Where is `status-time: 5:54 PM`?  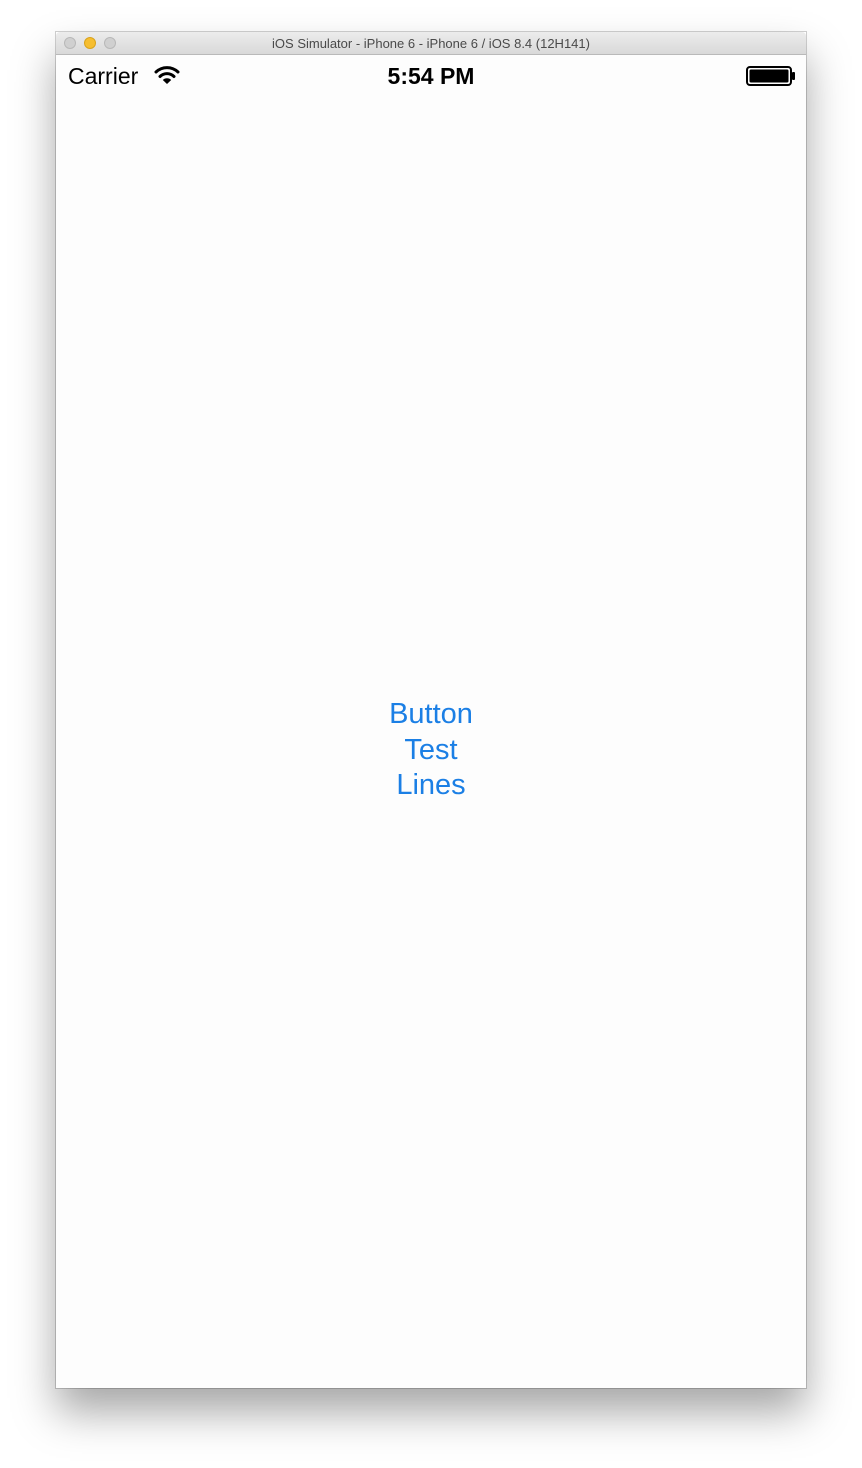 status-time: 5:54 PM is located at coordinates (431, 76).